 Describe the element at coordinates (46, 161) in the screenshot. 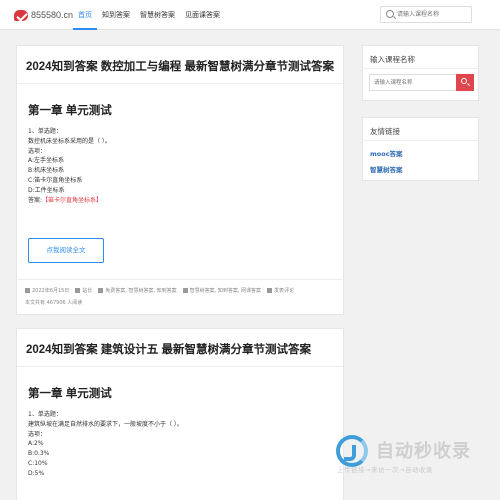

I see `question-line: A:左手坐标系` at that location.